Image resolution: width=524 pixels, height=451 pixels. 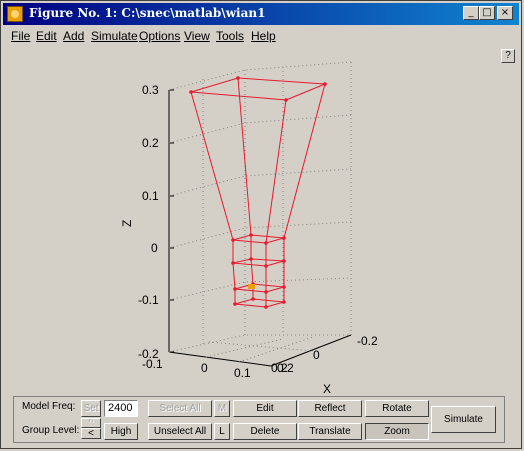 I want to click on reflect-button: Reflect, so click(x=330, y=408).